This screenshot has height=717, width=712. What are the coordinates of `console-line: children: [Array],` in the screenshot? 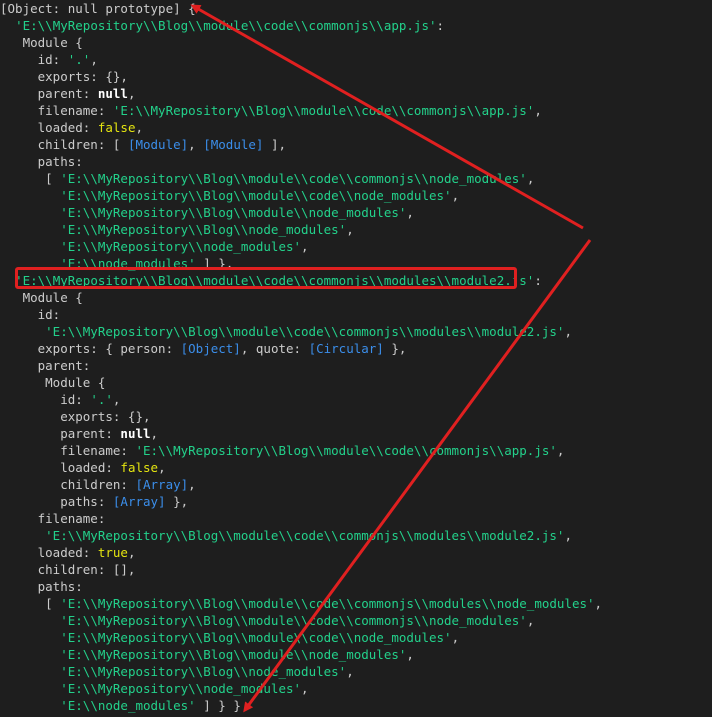 It's located at (98, 484).